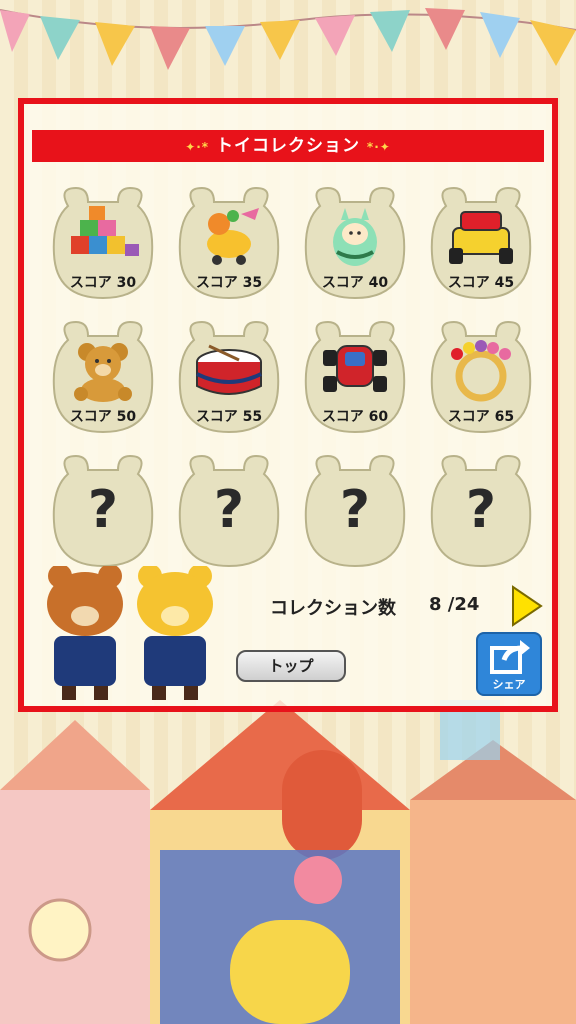  What do you see at coordinates (481, 283) in the screenshot?
I see `toy-score-label: スコア 45` at bounding box center [481, 283].